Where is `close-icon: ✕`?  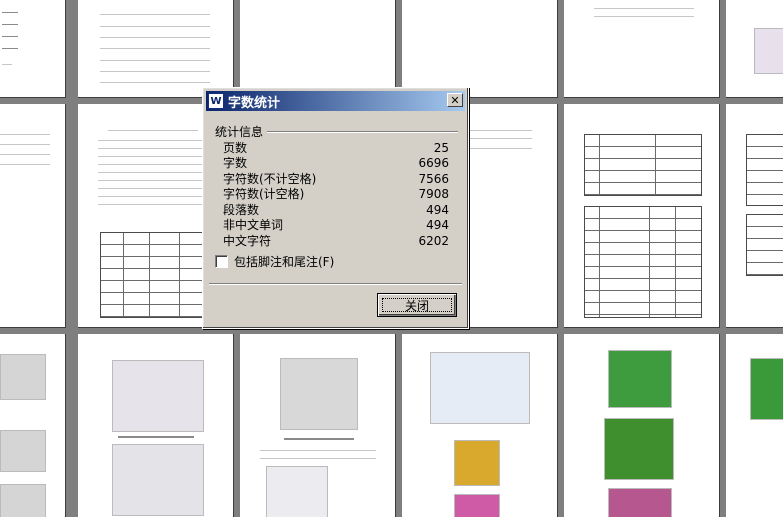
close-icon: ✕ is located at coordinates (455, 100).